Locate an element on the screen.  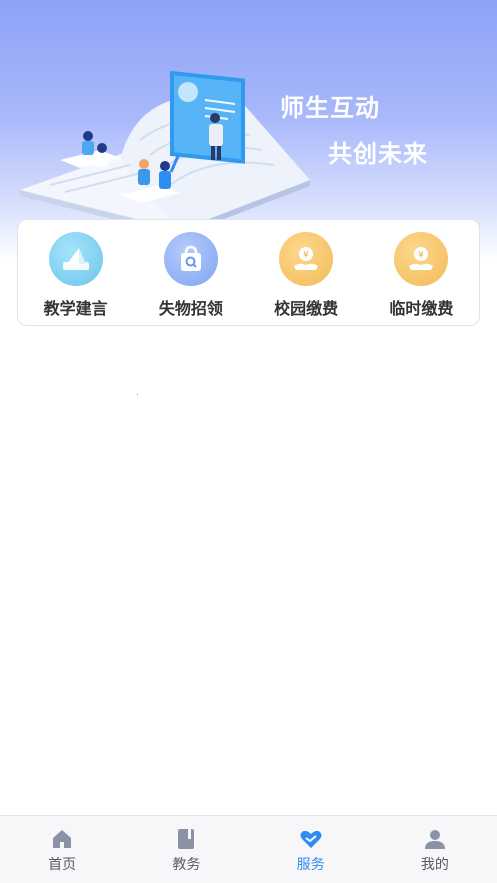
nav-label: 教务 is located at coordinates (186, 864).